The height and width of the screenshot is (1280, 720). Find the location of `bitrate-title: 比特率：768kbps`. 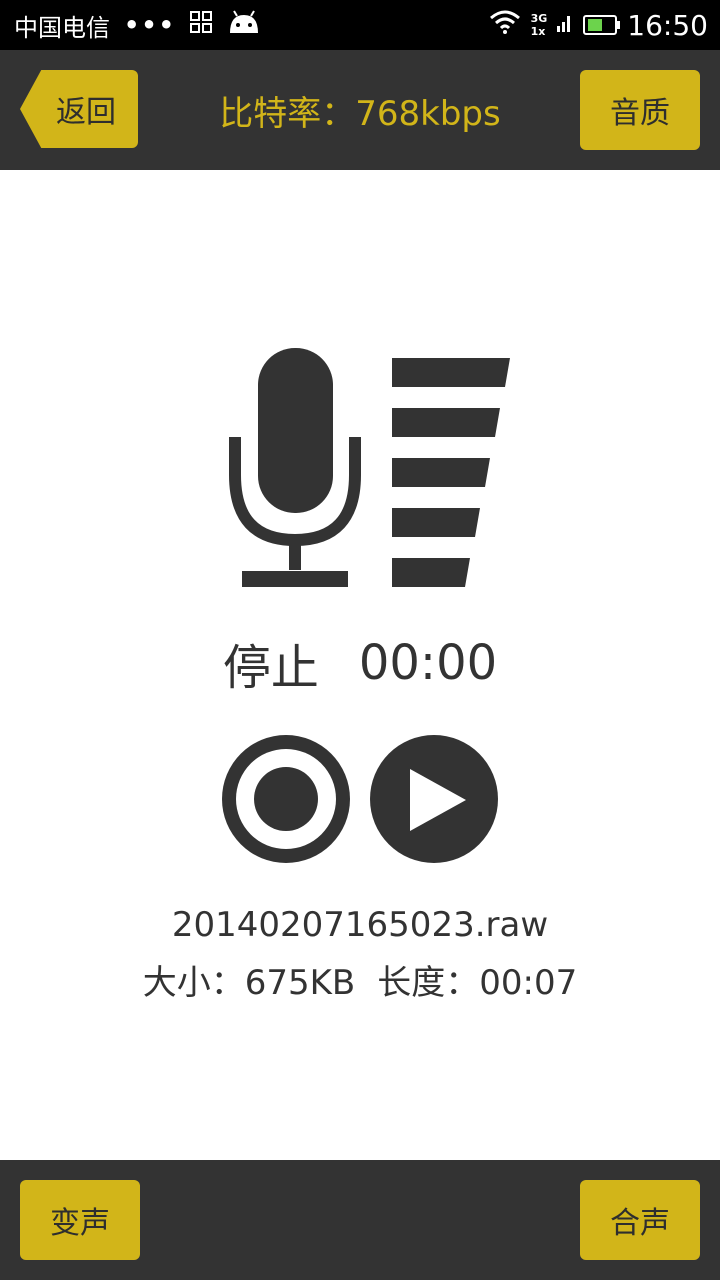

bitrate-title: 比特率：768kbps is located at coordinates (360, 113).